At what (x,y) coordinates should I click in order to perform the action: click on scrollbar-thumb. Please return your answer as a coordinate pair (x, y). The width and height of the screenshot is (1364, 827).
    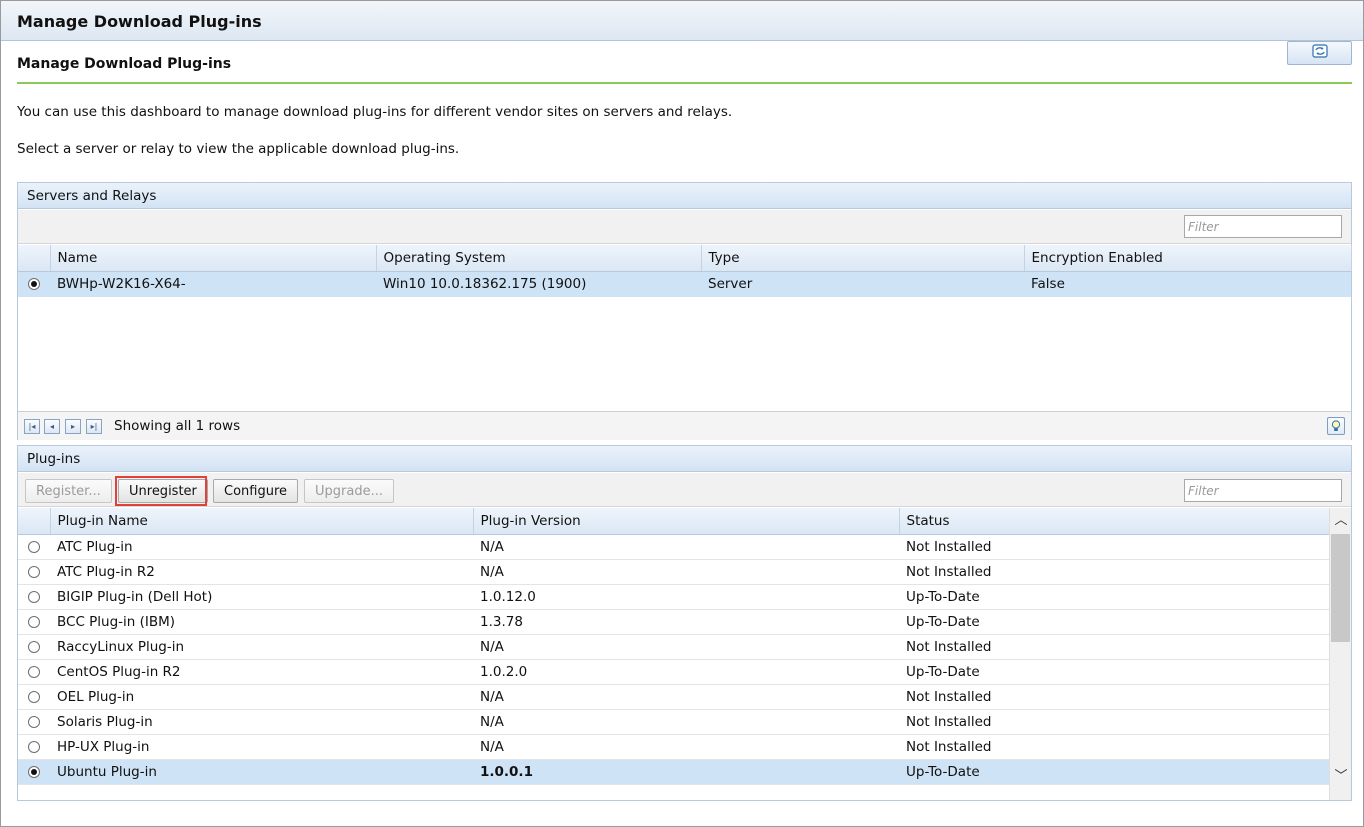
    Looking at the image, I should click on (1340, 588).